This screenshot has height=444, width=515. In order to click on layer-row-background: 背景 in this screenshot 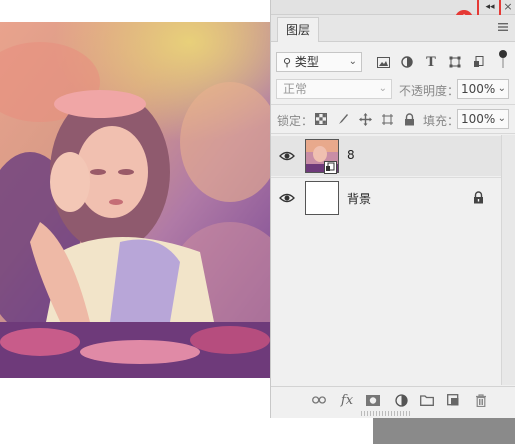, I will do `click(386, 197)`.